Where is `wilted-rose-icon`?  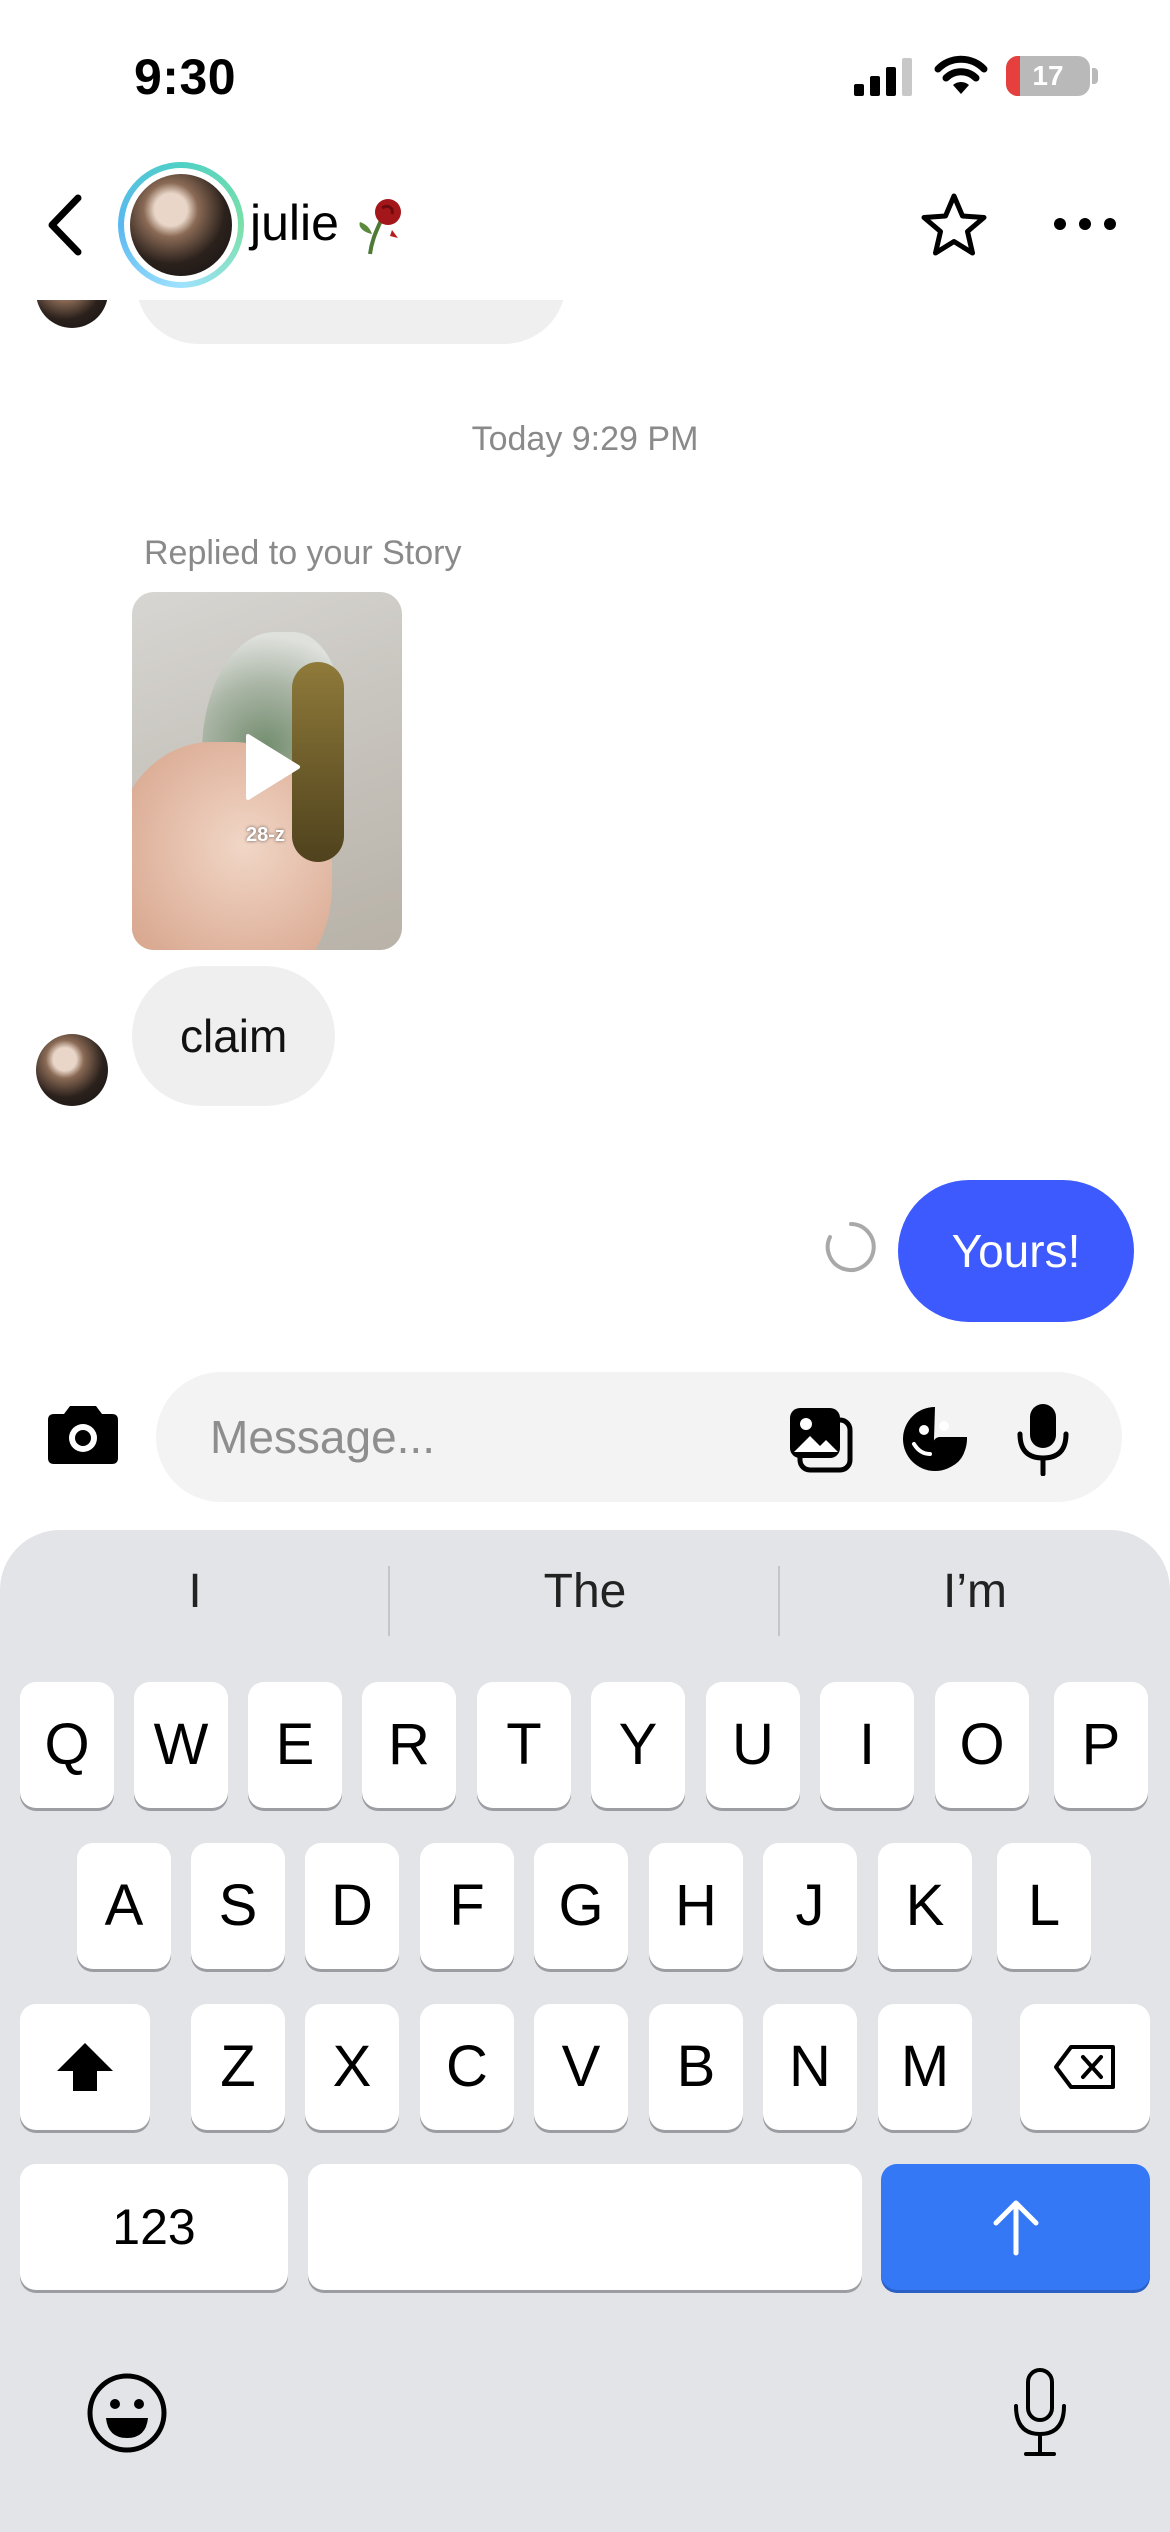 wilted-rose-icon is located at coordinates (380, 227).